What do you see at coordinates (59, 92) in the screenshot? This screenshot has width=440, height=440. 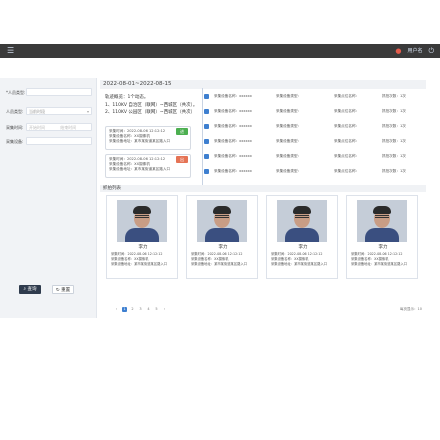 I see `person-type-input` at bounding box center [59, 92].